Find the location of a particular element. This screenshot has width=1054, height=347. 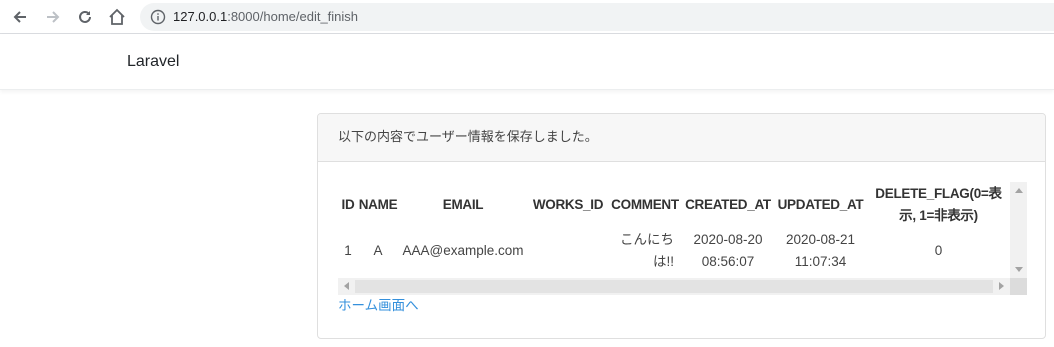

horizontal-scrollbar is located at coordinates (674, 286).